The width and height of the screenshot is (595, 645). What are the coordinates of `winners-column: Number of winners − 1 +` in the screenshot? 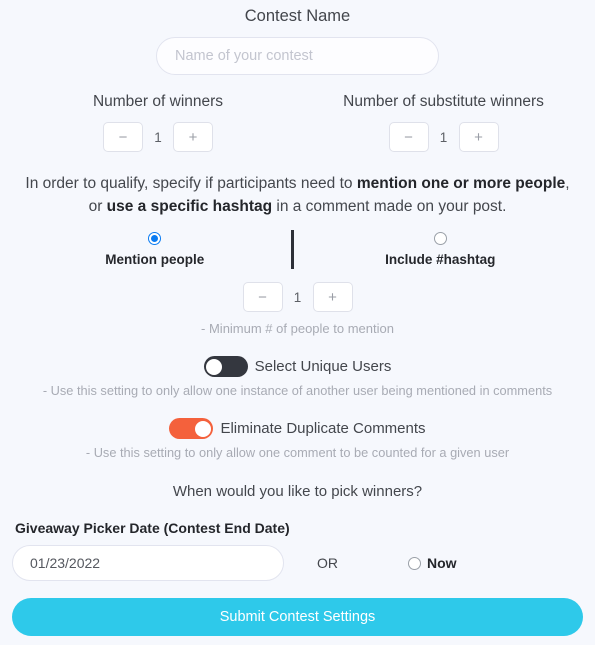 It's located at (158, 122).